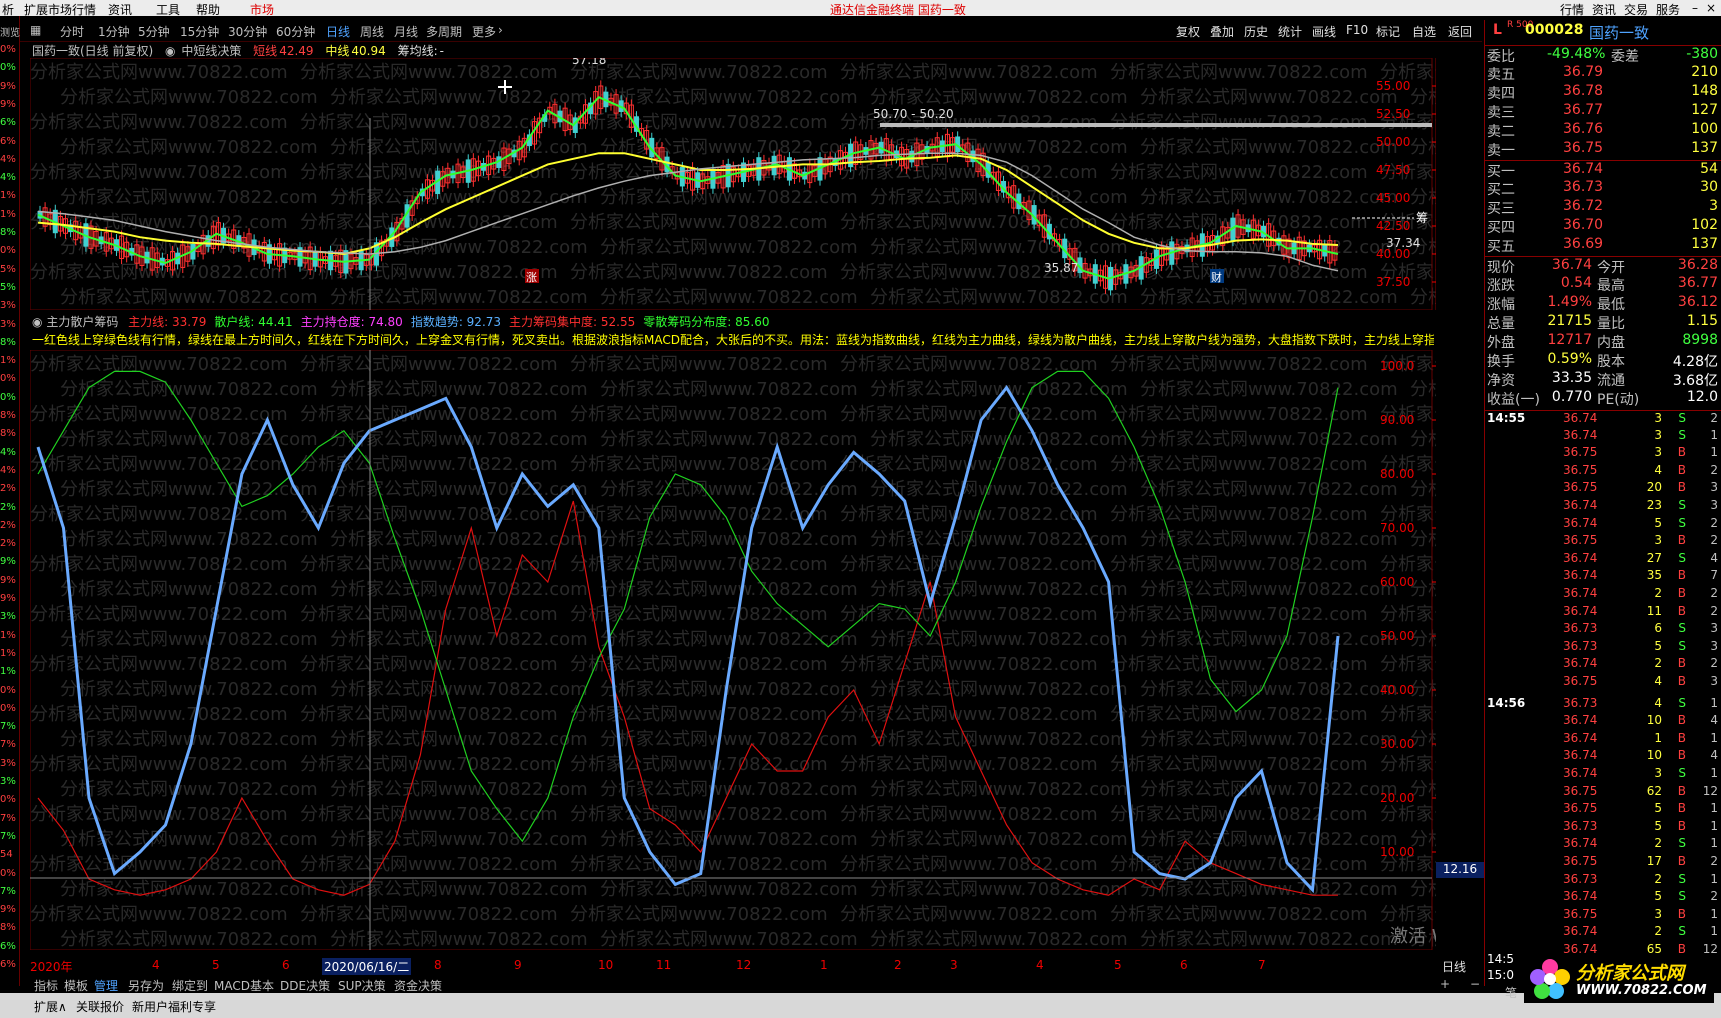  What do you see at coordinates (199, 31) in the screenshot?
I see `period-15min: 15分钟` at bounding box center [199, 31].